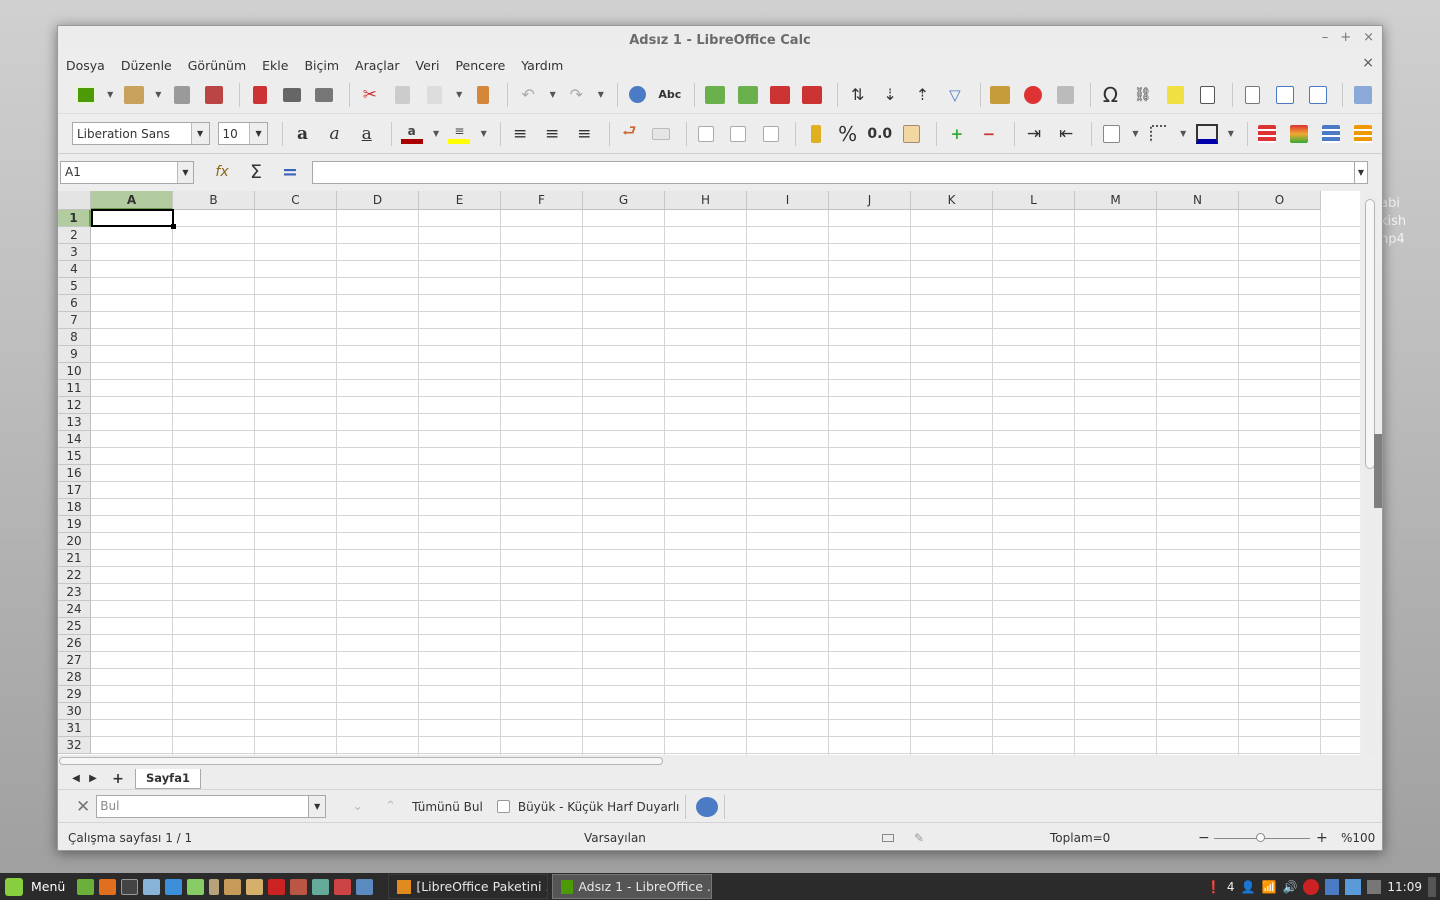 This screenshot has width=1440, height=900. What do you see at coordinates (133, 95) in the screenshot?
I see `open-folder-icon` at bounding box center [133, 95].